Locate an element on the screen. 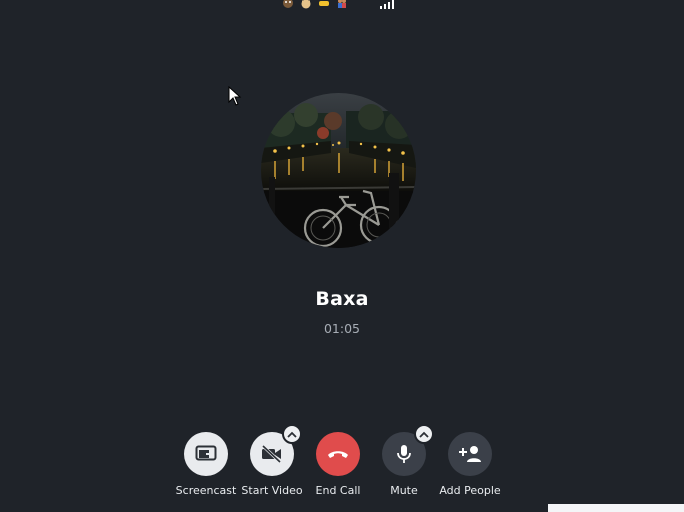 This screenshot has width=684, height=512. hang-up-icon is located at coordinates (338, 454).